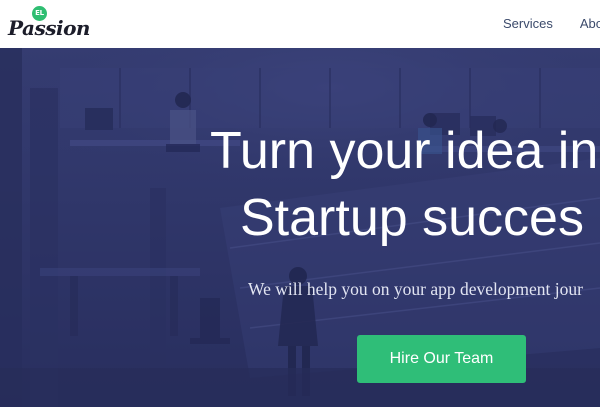 The image size is (600, 407). I want to click on nav-link-about: Abo, so click(590, 24).